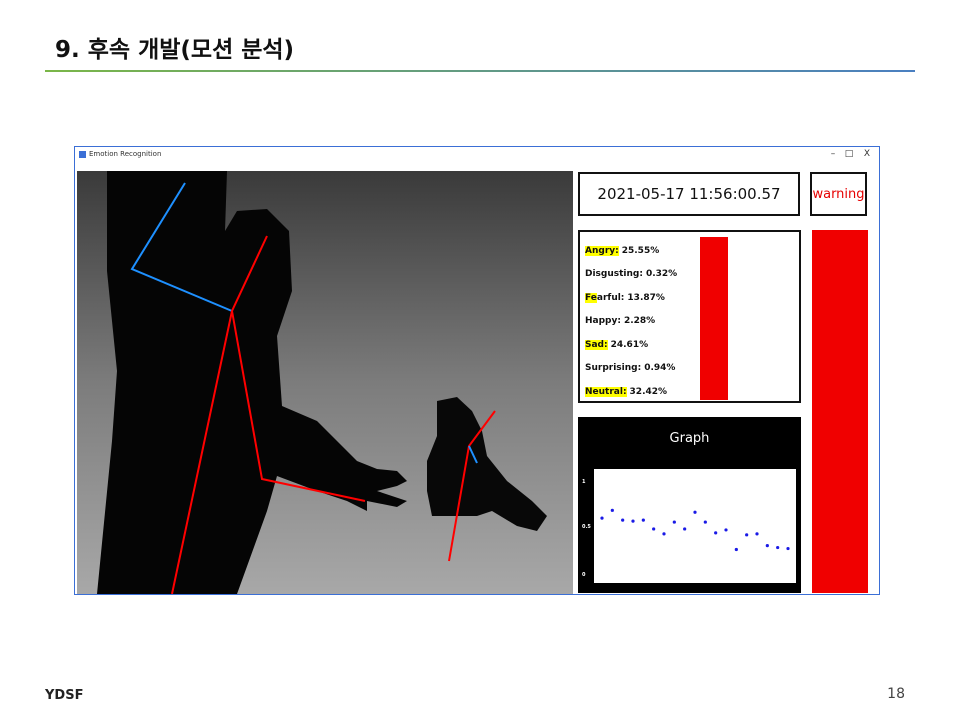  Describe the element at coordinates (689, 438) in the screenshot. I see `graph-title: Graph` at that location.